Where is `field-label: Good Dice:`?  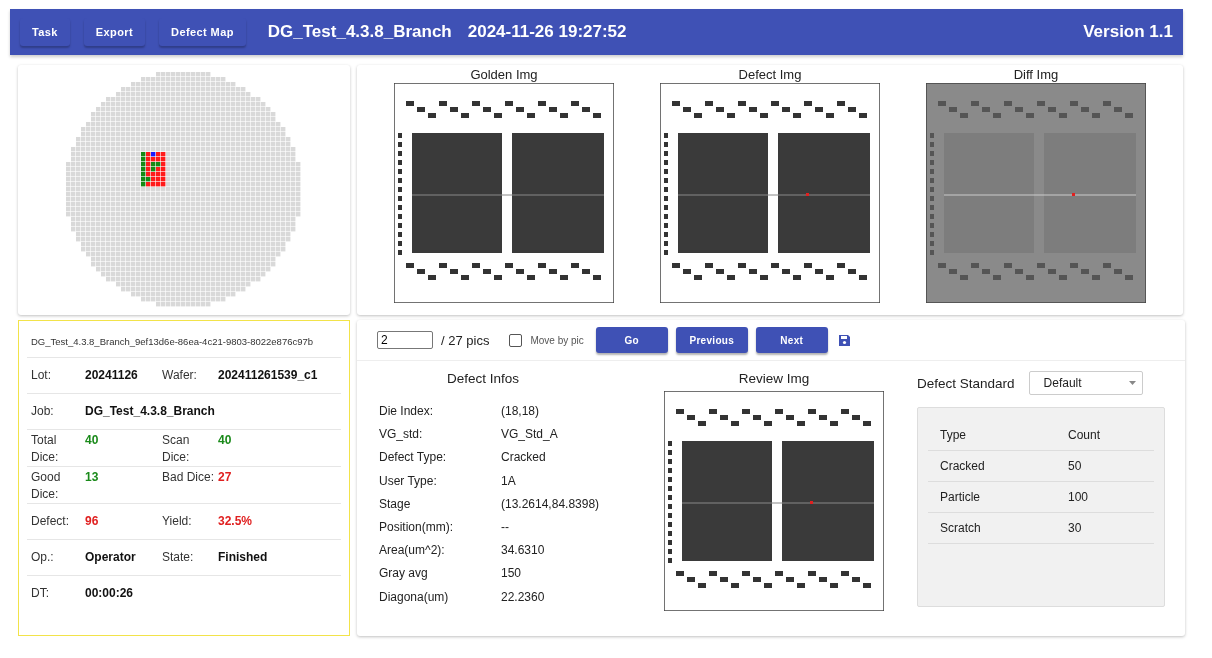
field-label: Good Dice: is located at coordinates (46, 486).